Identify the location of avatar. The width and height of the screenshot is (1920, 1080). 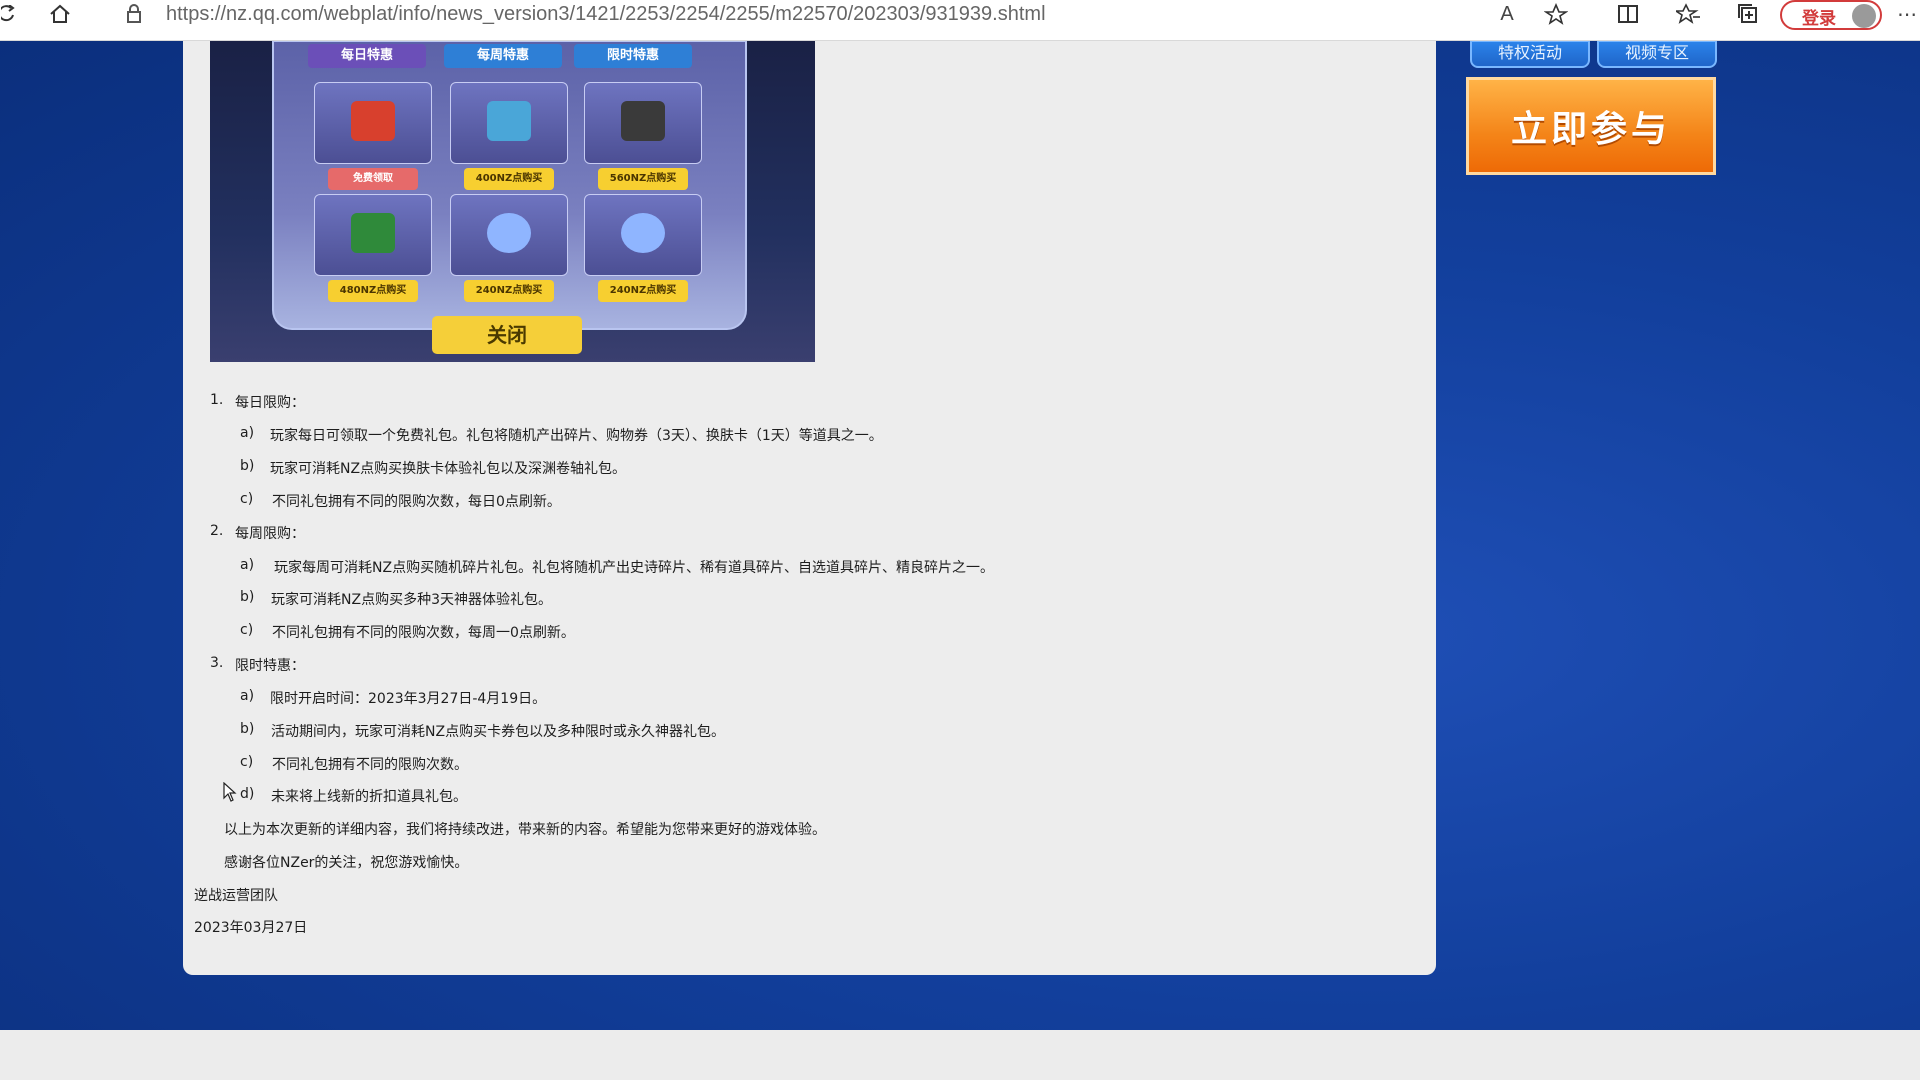
(1864, 16).